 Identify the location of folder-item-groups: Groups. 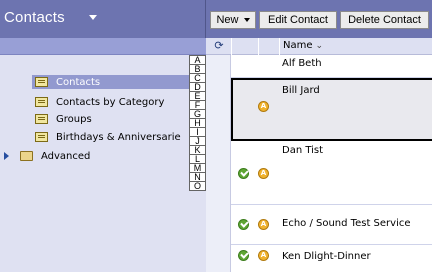
(63, 119).